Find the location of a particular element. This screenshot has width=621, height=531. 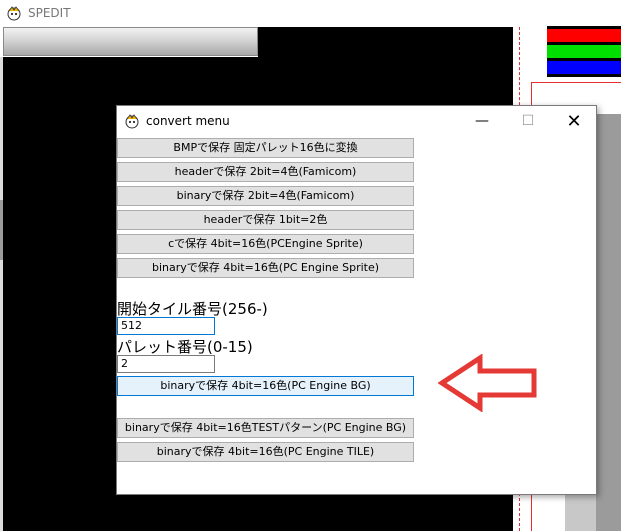

palette-number-label: パレット番号(0-15) is located at coordinates (185, 347).